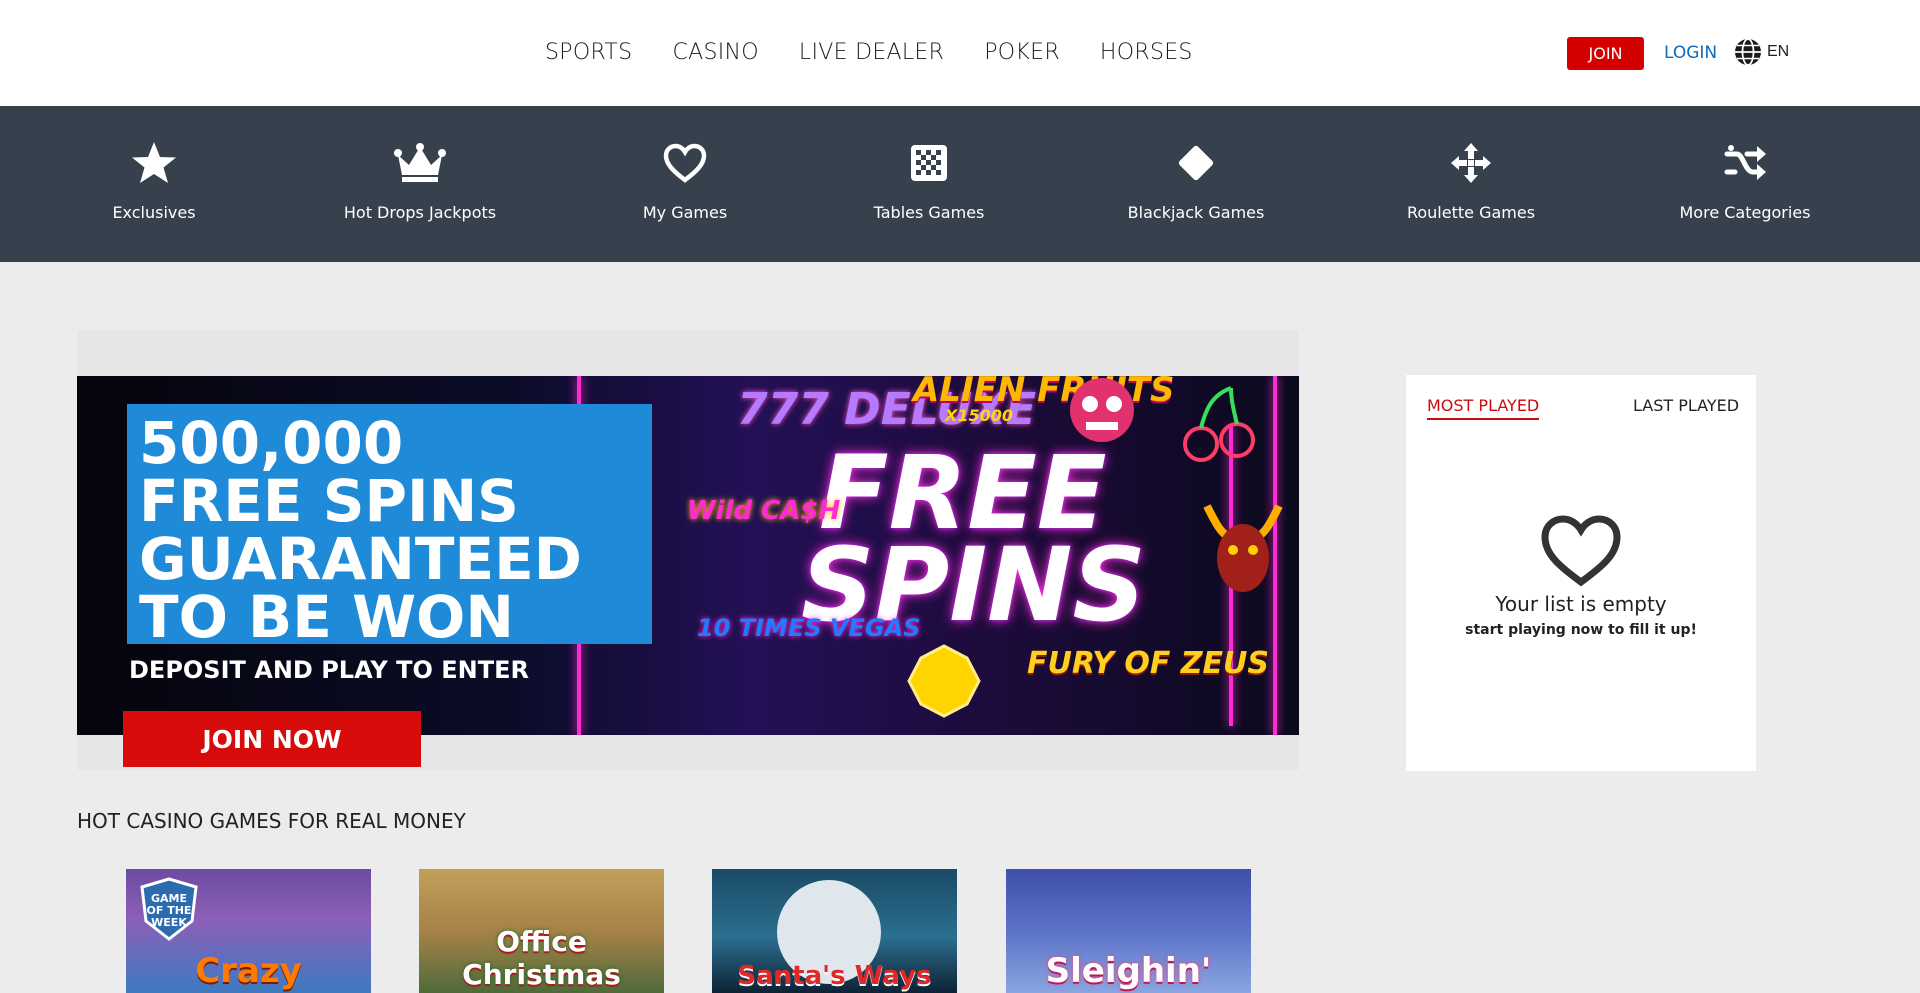 This screenshot has width=1920, height=993. What do you see at coordinates (329, 670) in the screenshot?
I see `headline-subline: DEPOSIT AND PLAY TO ENTER` at bounding box center [329, 670].